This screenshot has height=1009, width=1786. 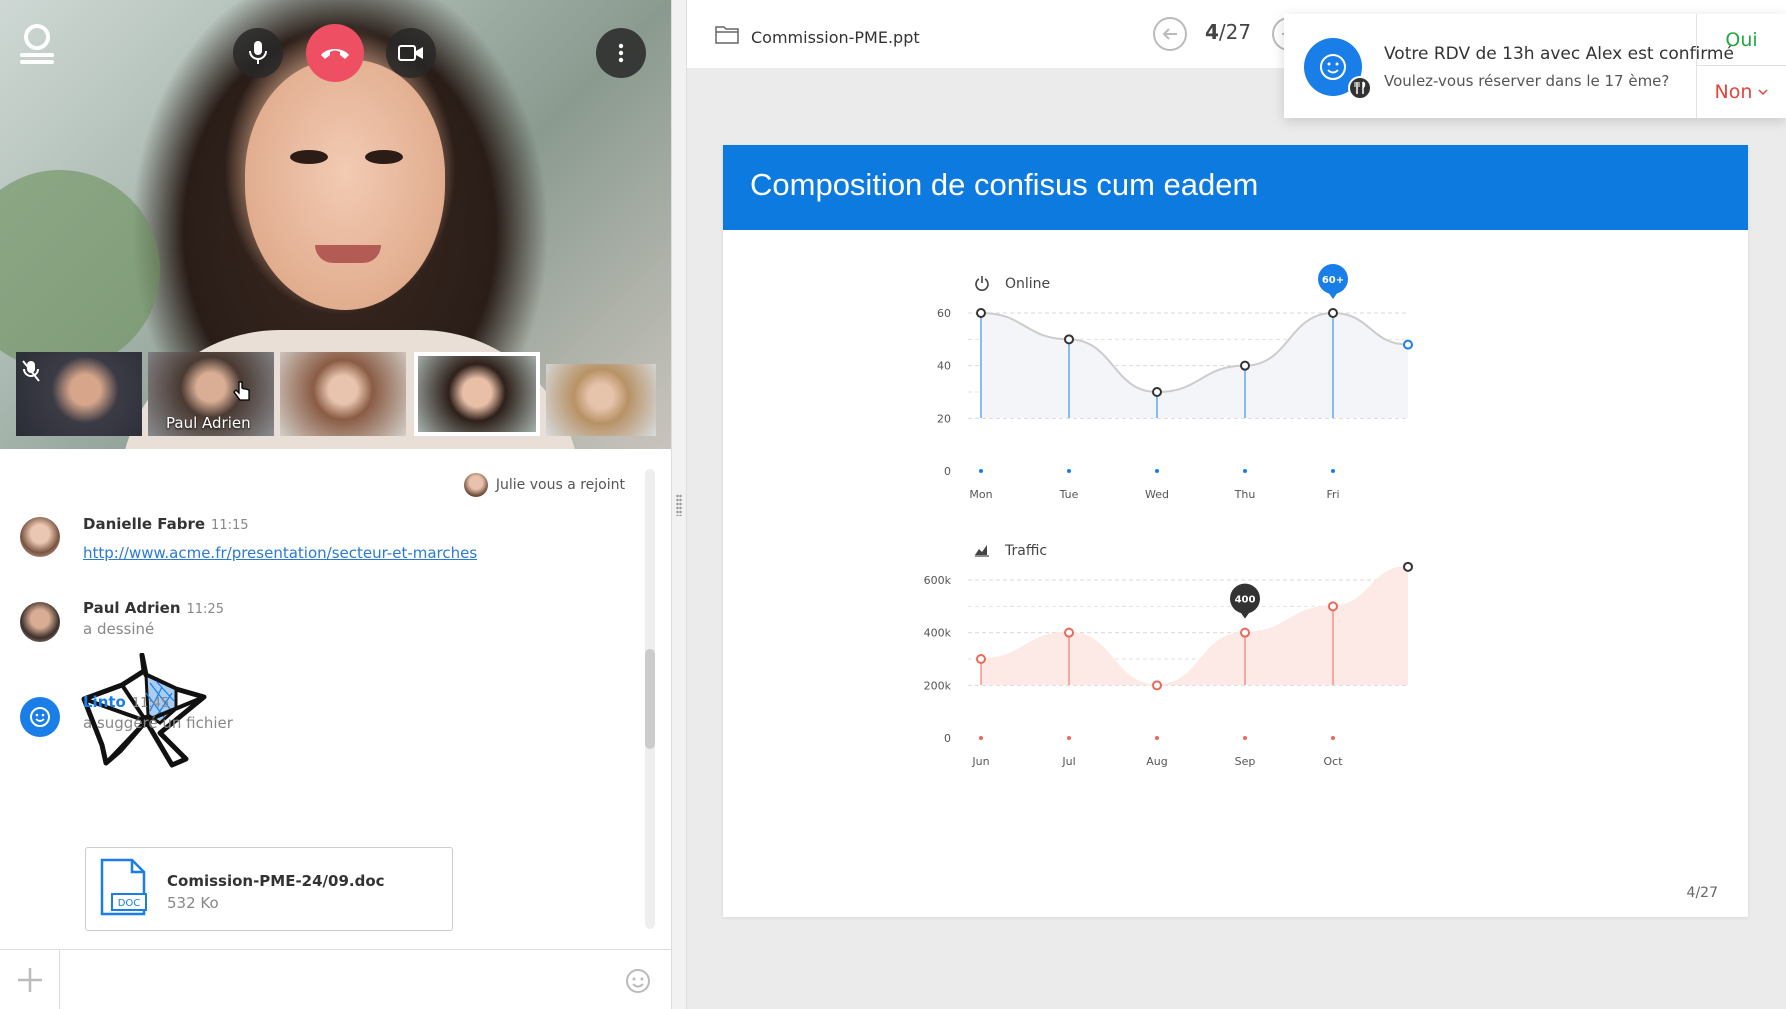 I want to click on emoji-icon, so click(x=638, y=981).